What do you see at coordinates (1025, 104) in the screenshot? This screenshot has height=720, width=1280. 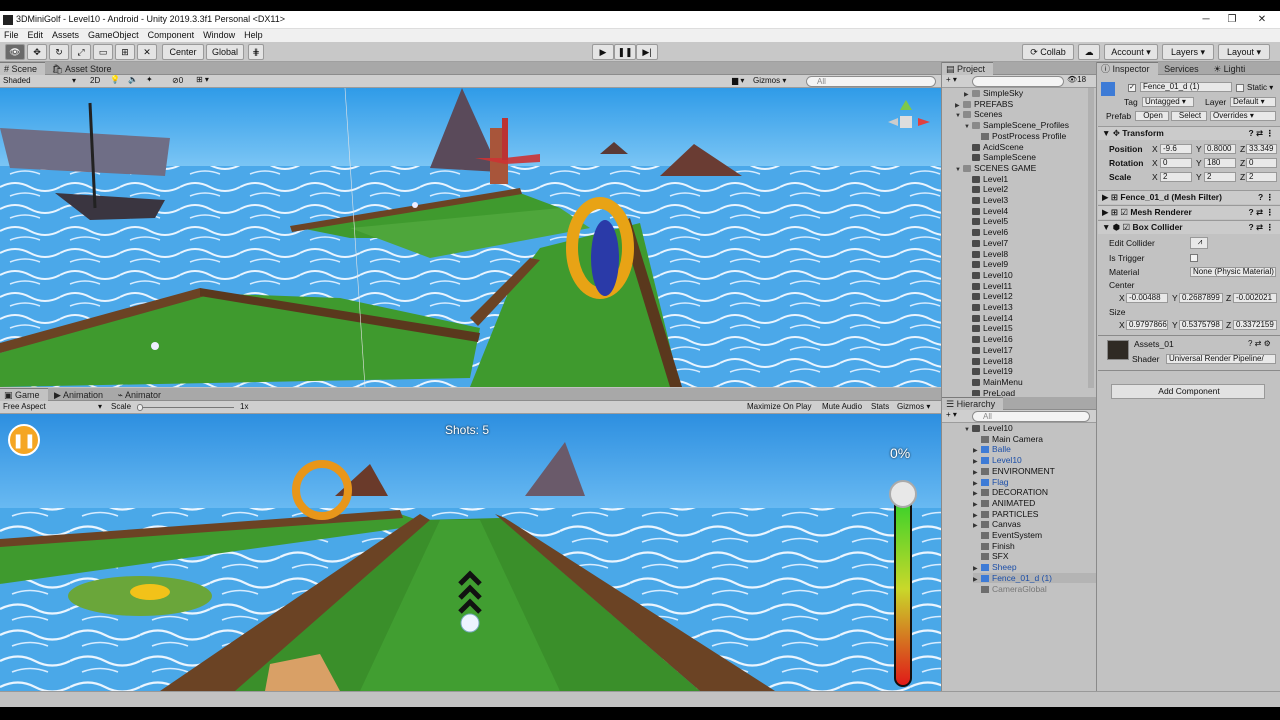 I see `project-item: ▶ PREFABS` at bounding box center [1025, 104].